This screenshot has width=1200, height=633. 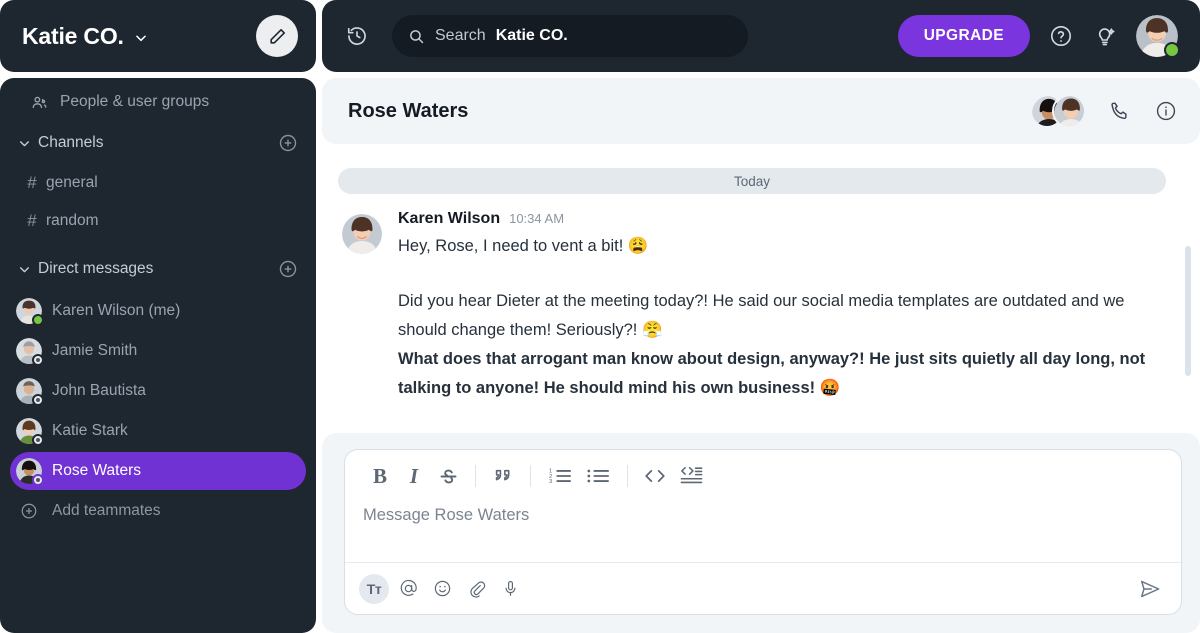 I want to click on sidebar-channel-random: # random, so click(x=158, y=221).